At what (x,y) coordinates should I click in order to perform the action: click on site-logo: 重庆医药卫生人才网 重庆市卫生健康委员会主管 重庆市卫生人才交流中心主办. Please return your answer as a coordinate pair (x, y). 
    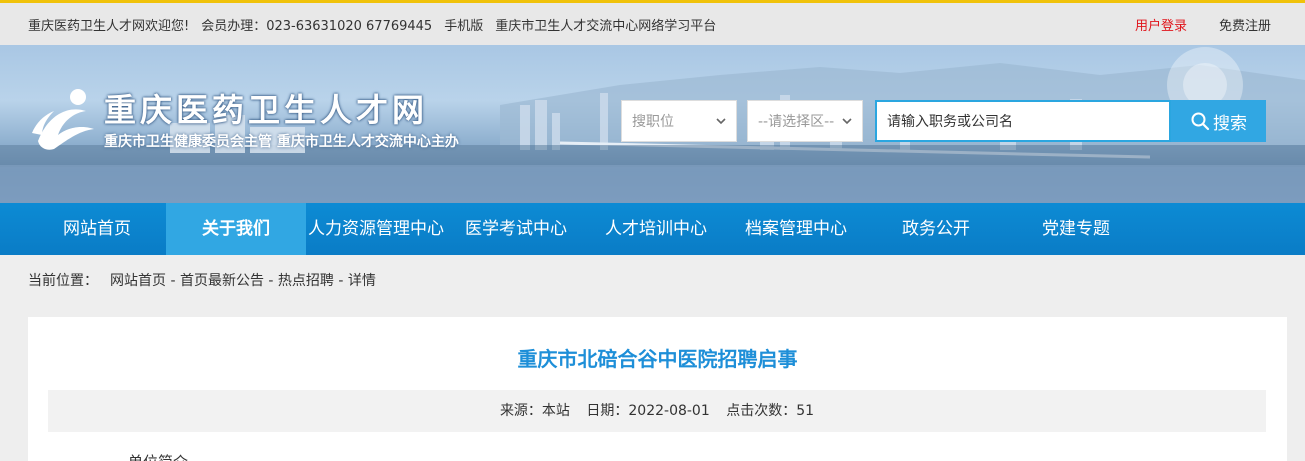
    Looking at the image, I should click on (243, 121).